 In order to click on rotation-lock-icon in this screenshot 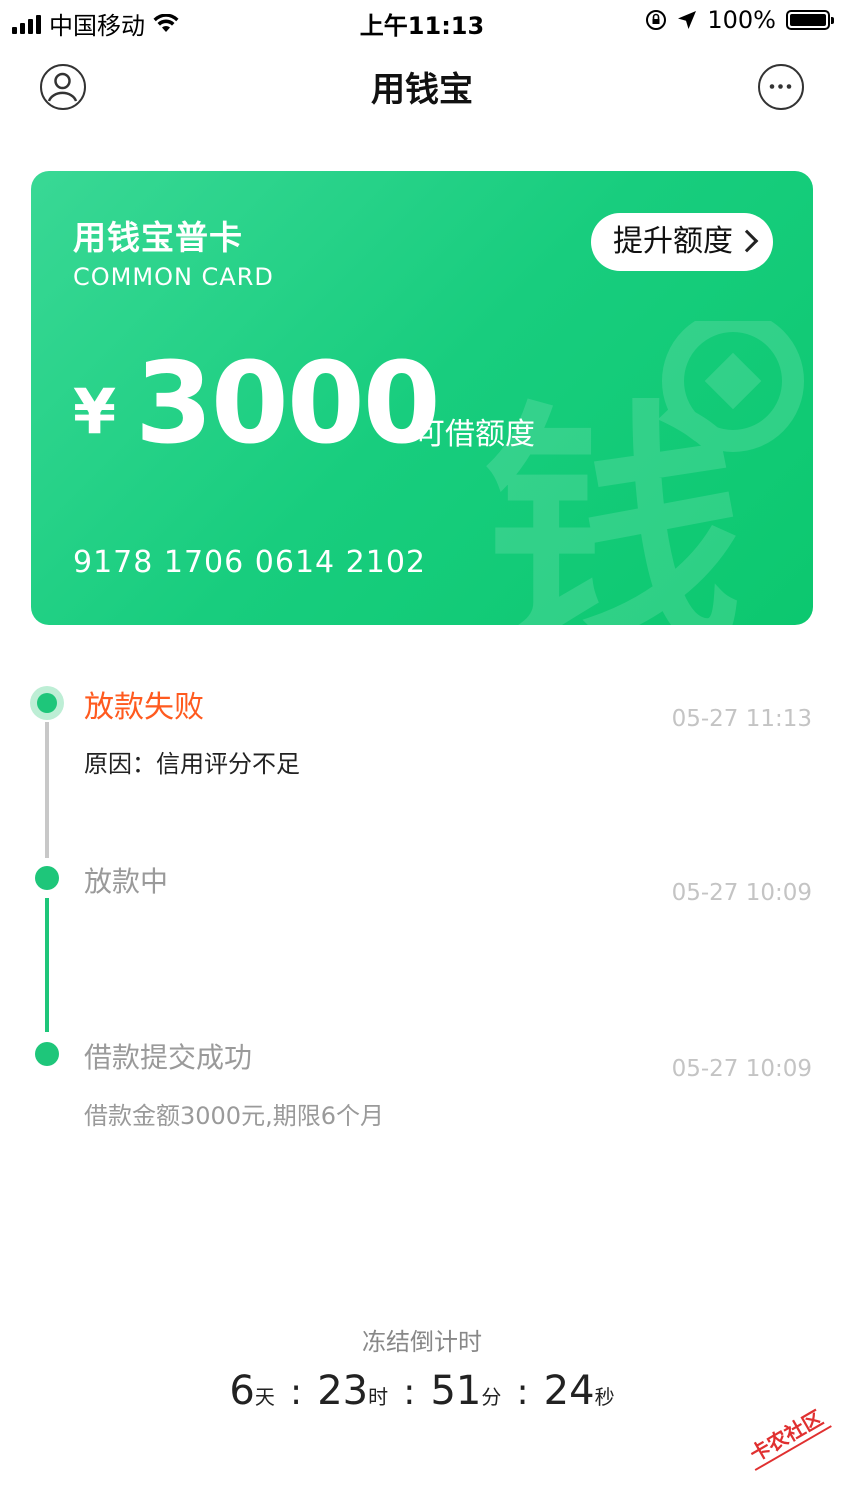, I will do `click(656, 20)`.